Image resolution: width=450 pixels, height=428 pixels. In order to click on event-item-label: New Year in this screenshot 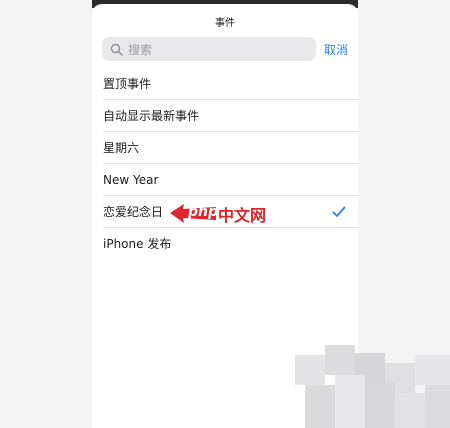, I will do `click(131, 180)`.